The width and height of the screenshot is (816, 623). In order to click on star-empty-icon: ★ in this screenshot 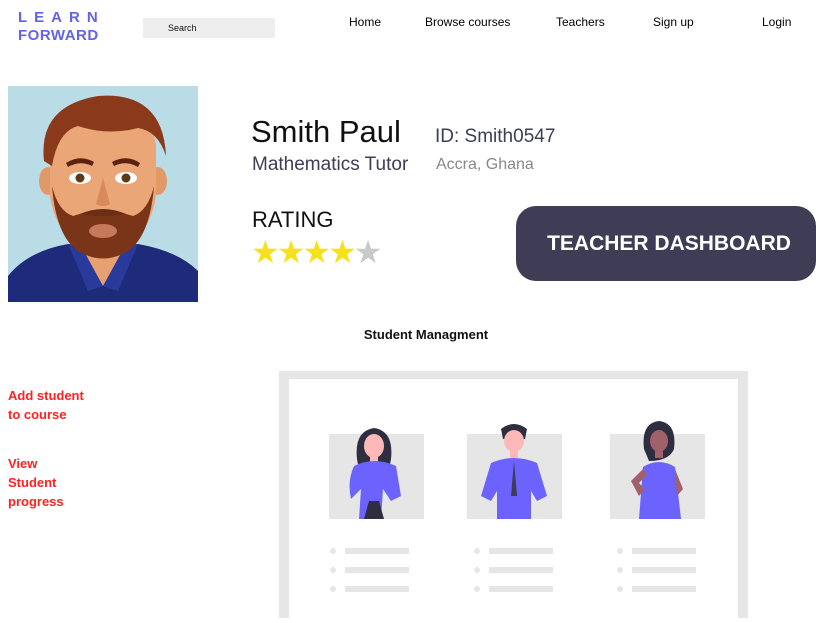, I will do `click(368, 252)`.